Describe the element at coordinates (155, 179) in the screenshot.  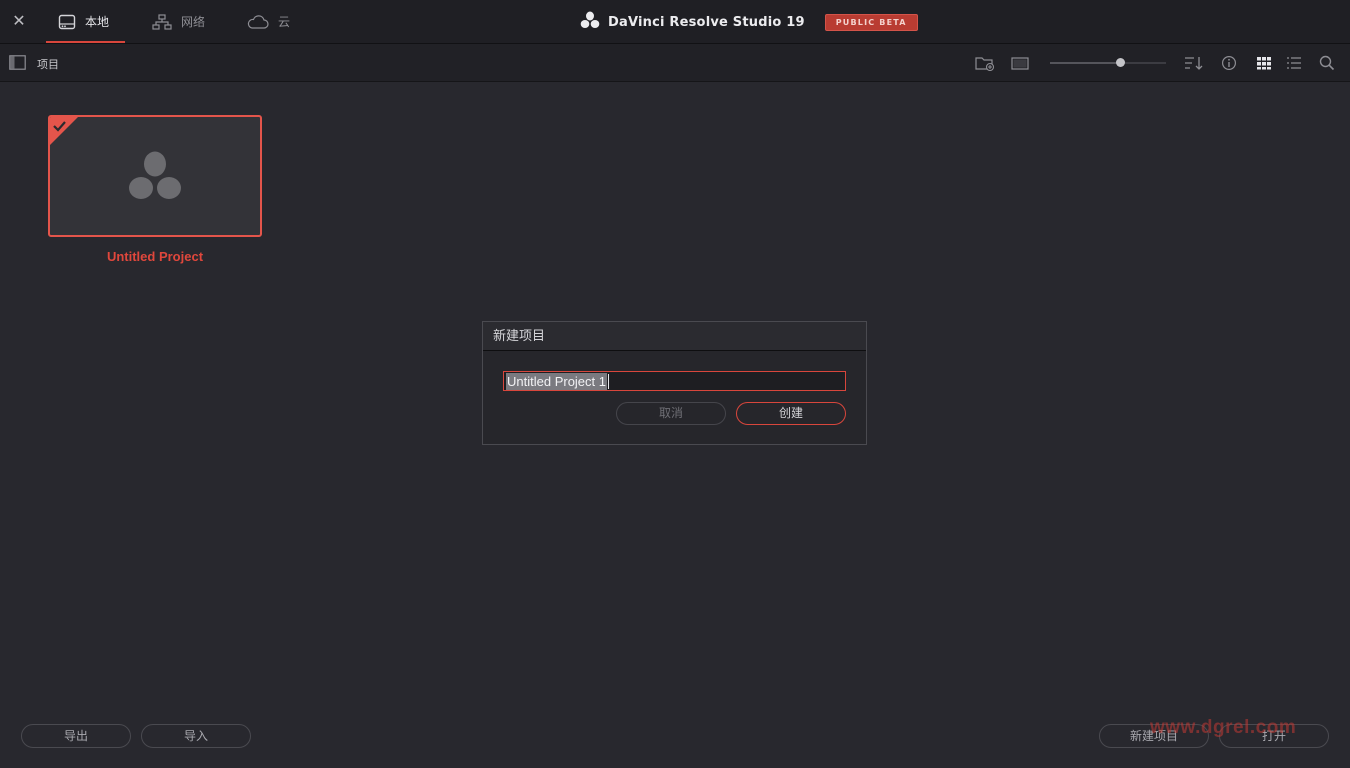
I see `project-thumbnail-logo-icon` at that location.